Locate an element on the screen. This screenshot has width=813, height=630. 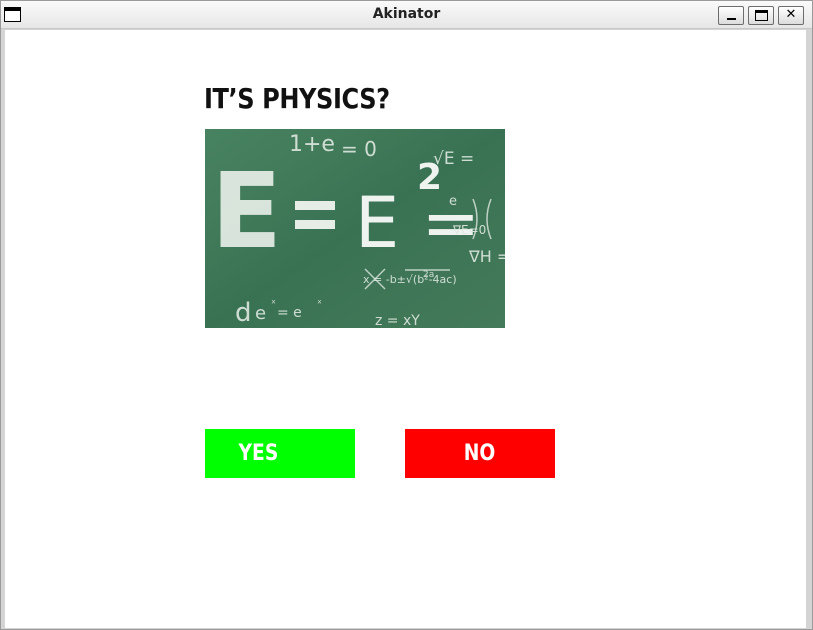
close-button: ✕ is located at coordinates (791, 15).